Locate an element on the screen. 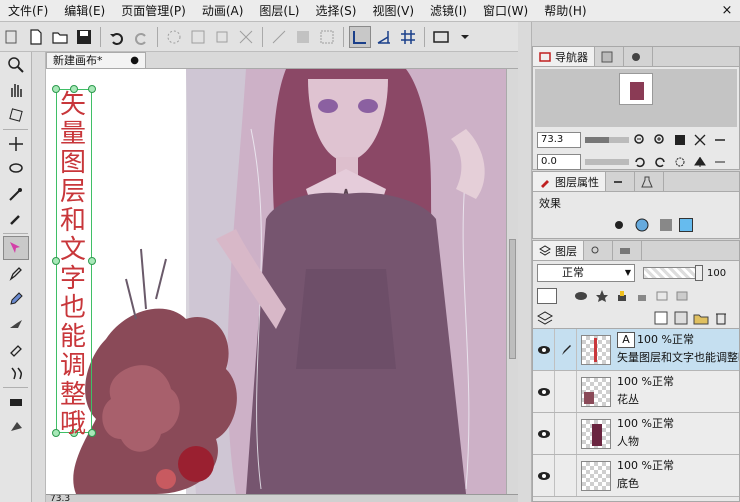 The image size is (740, 502). layer-row: 100 %正常 花丛 is located at coordinates (636, 392).